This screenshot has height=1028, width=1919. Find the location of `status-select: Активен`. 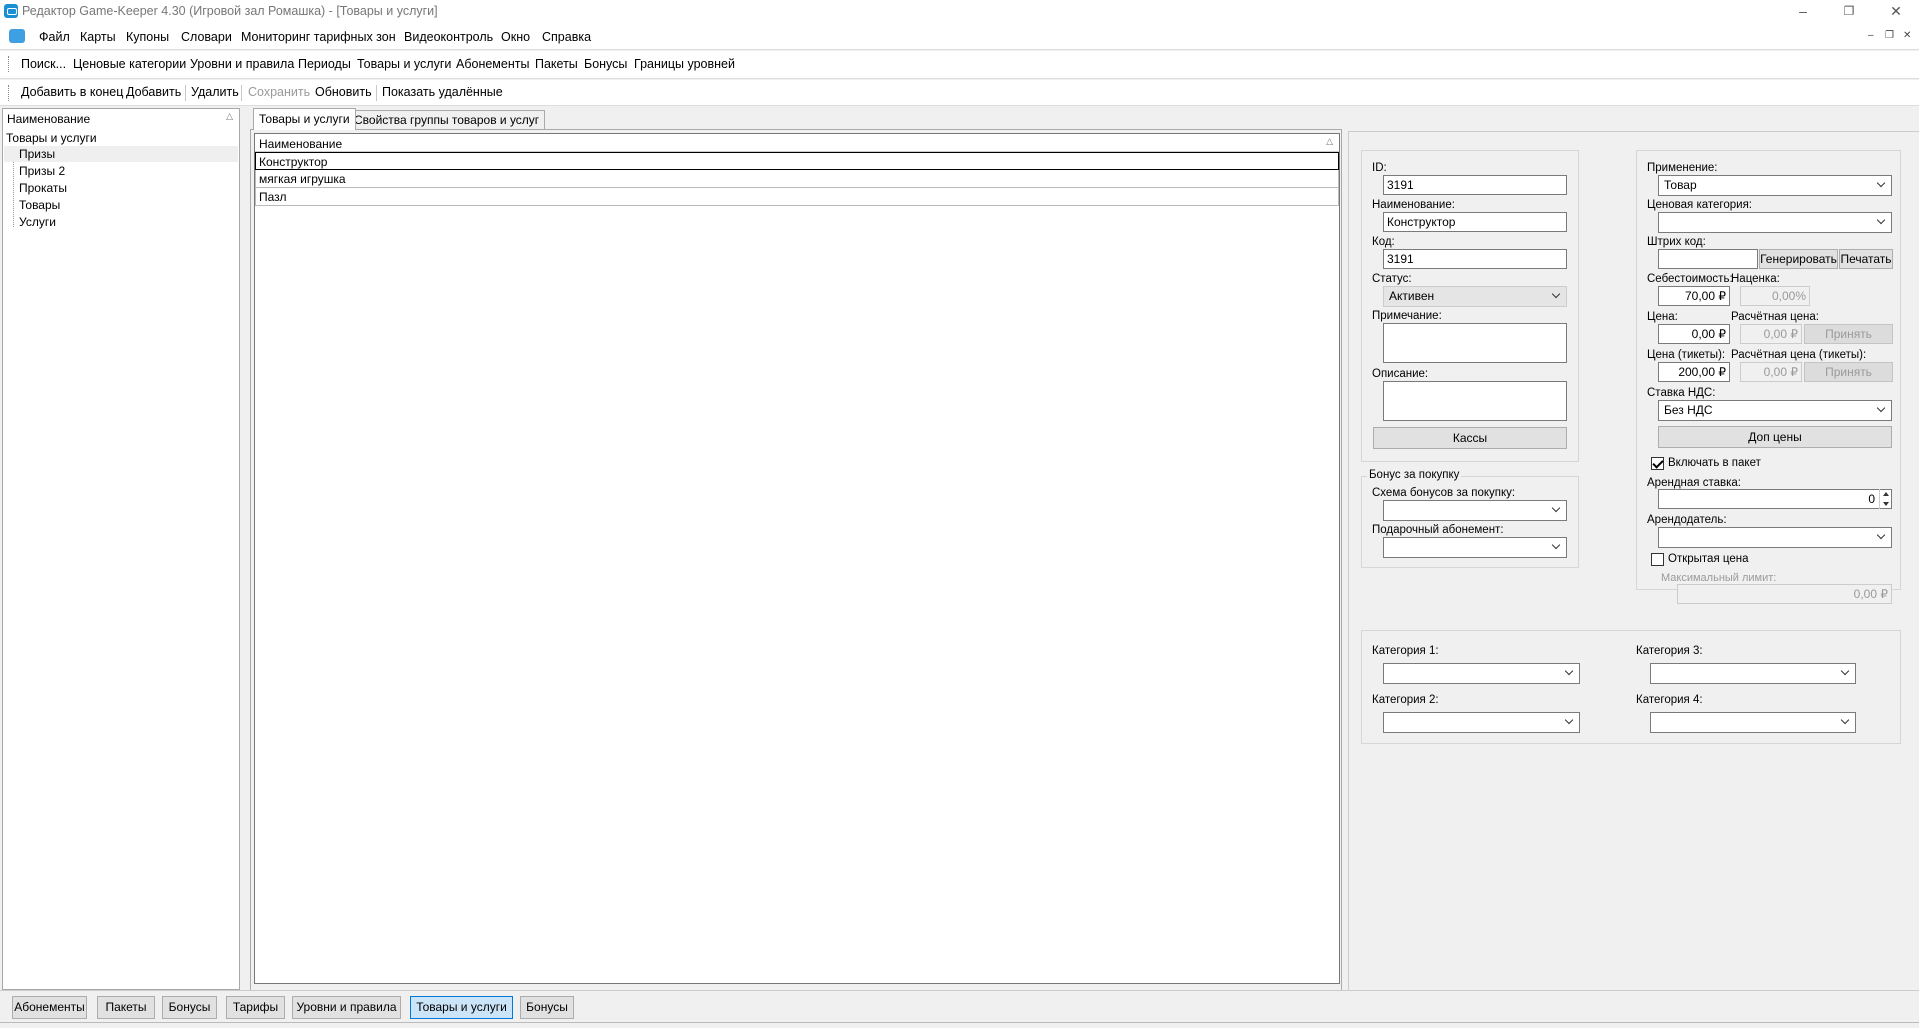

status-select: Активен is located at coordinates (1475, 296).